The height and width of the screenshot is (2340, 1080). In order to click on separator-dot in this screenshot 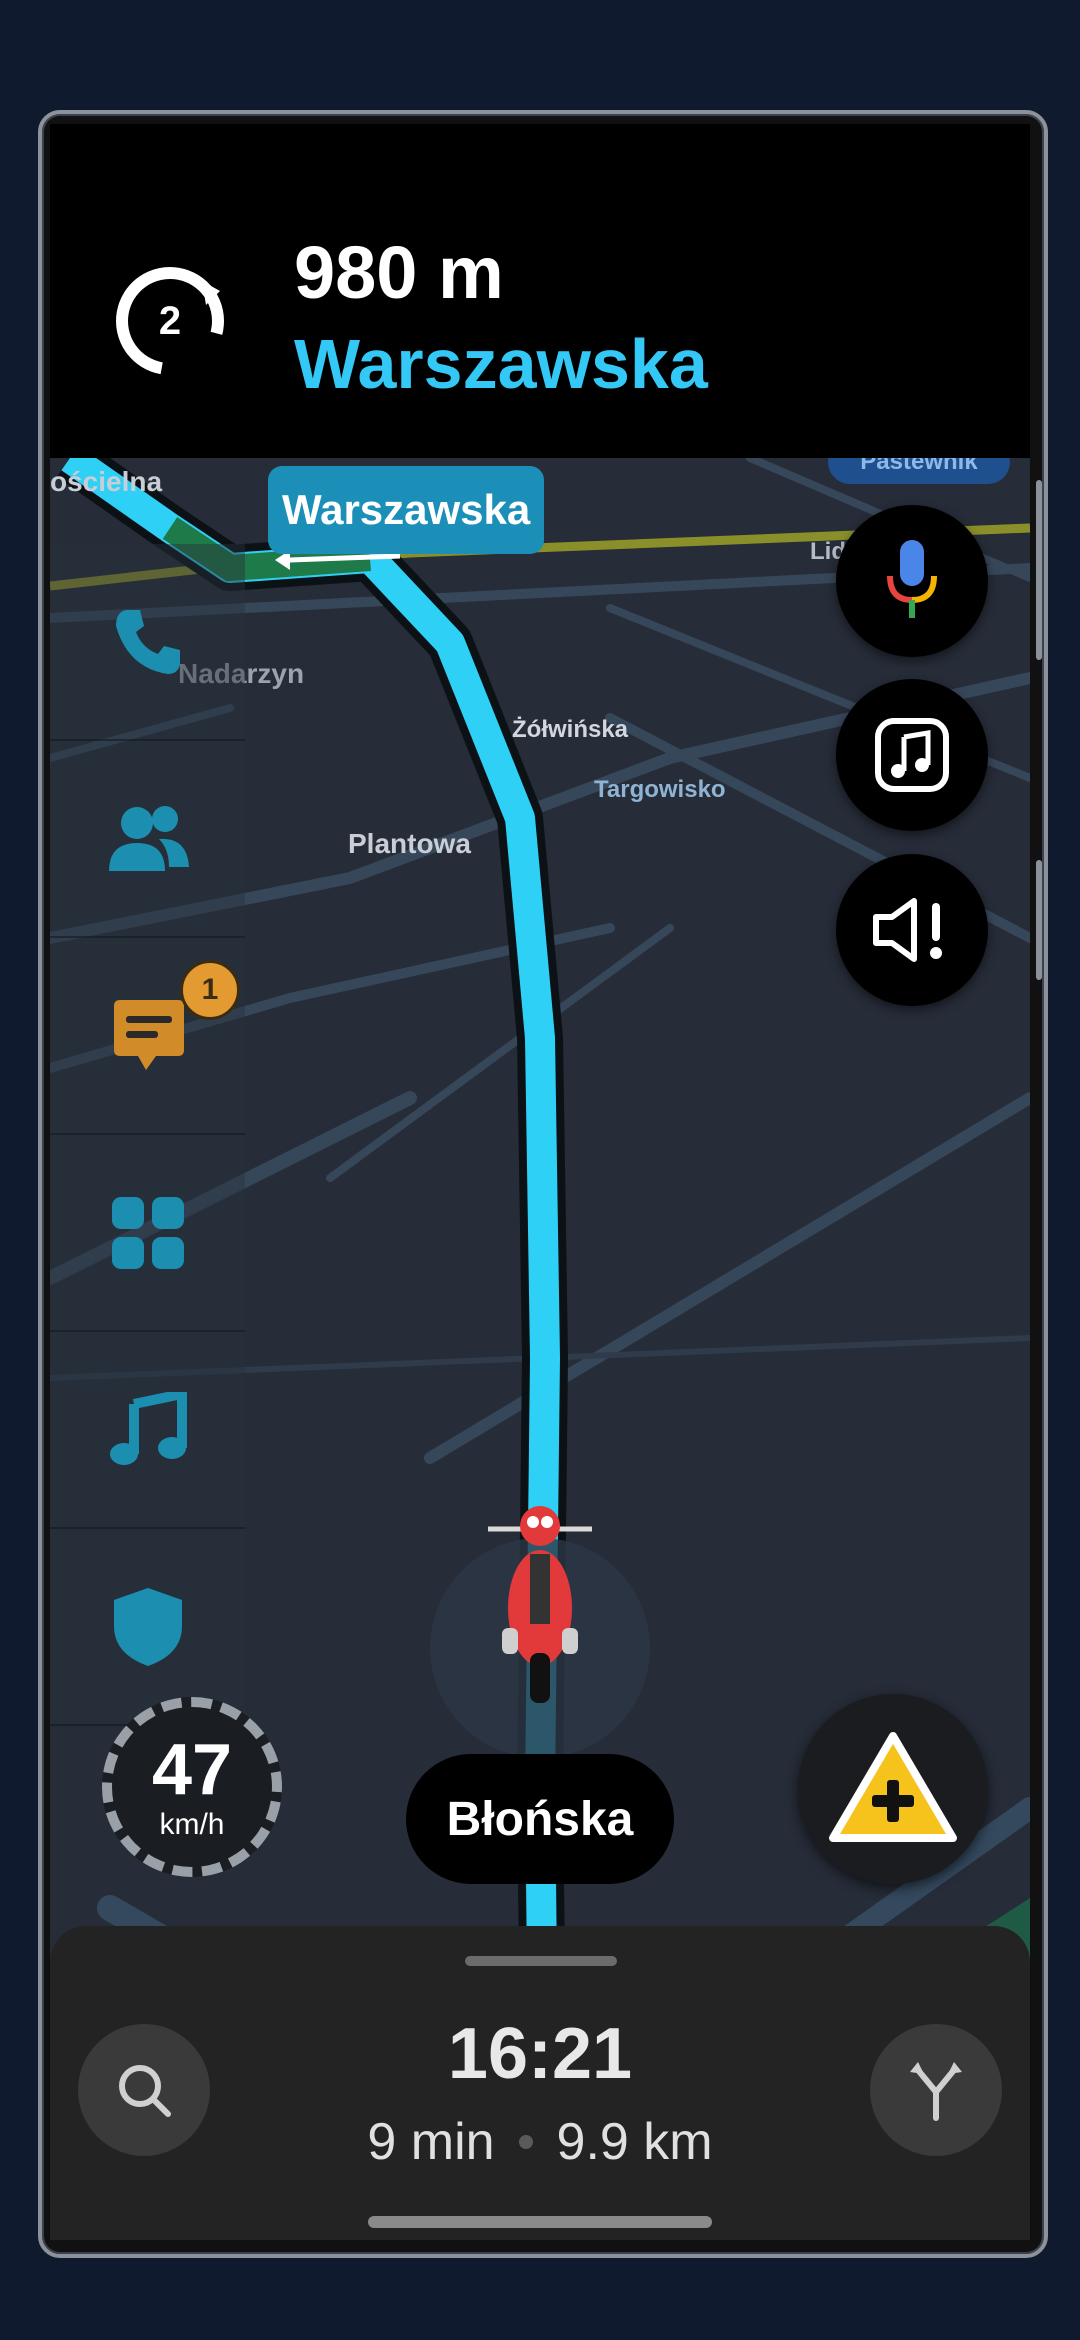, I will do `click(525, 2142)`.